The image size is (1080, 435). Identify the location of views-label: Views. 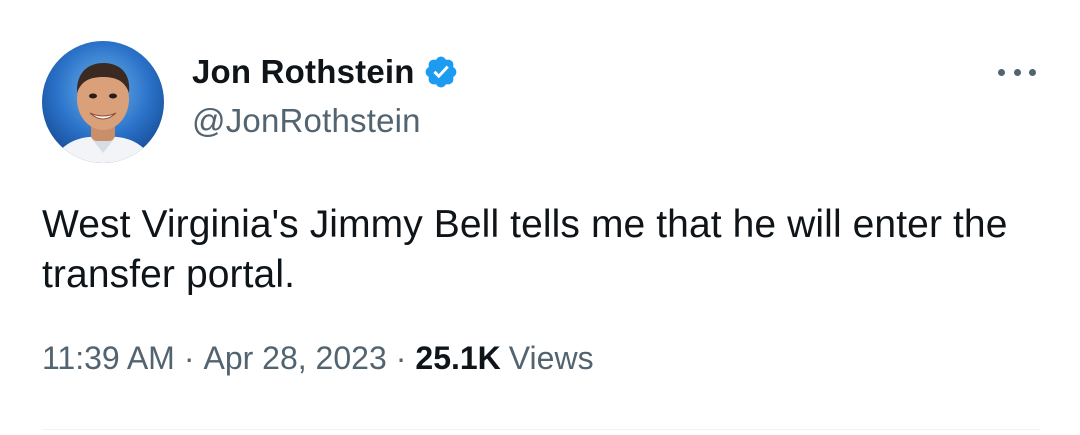
(551, 358).